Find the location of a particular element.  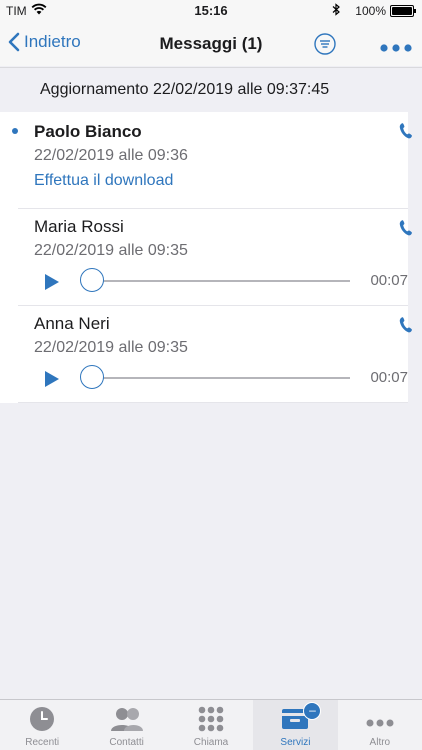

tab-recenti: Recenti is located at coordinates (42, 725).